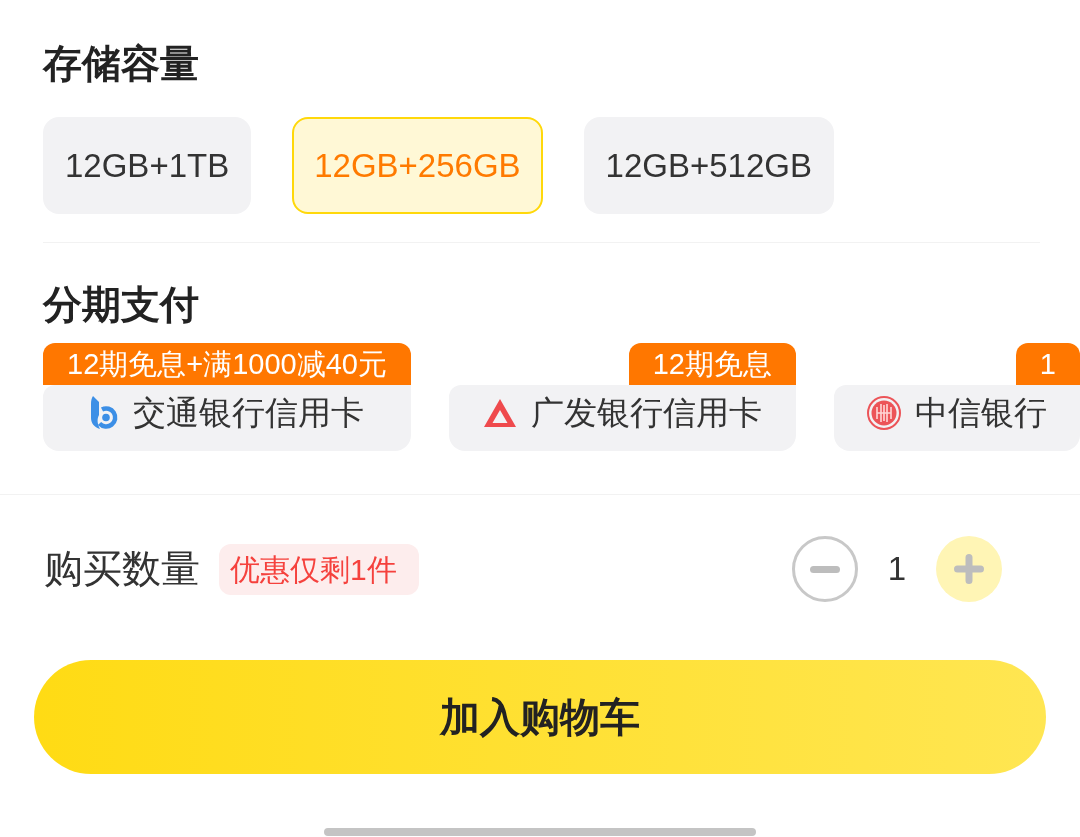  What do you see at coordinates (122, 569) in the screenshot?
I see `quantity-label: 购买数量` at bounding box center [122, 569].